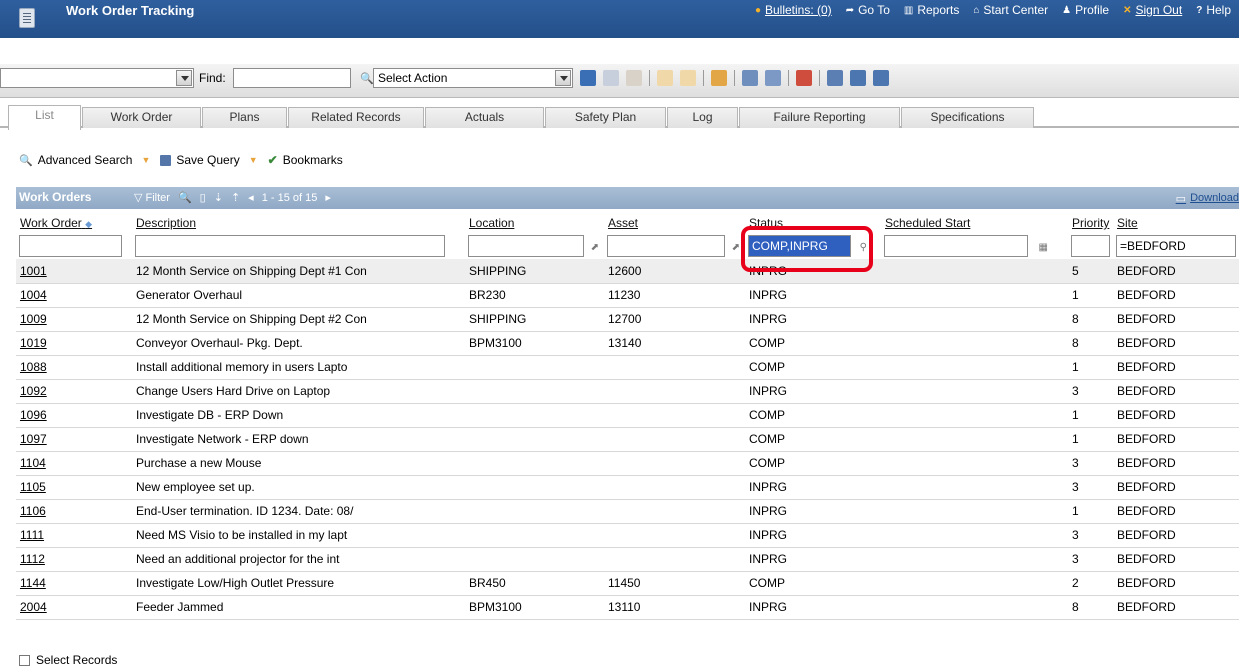  What do you see at coordinates (666, 246) in the screenshot?
I see `filter-asset-input` at bounding box center [666, 246].